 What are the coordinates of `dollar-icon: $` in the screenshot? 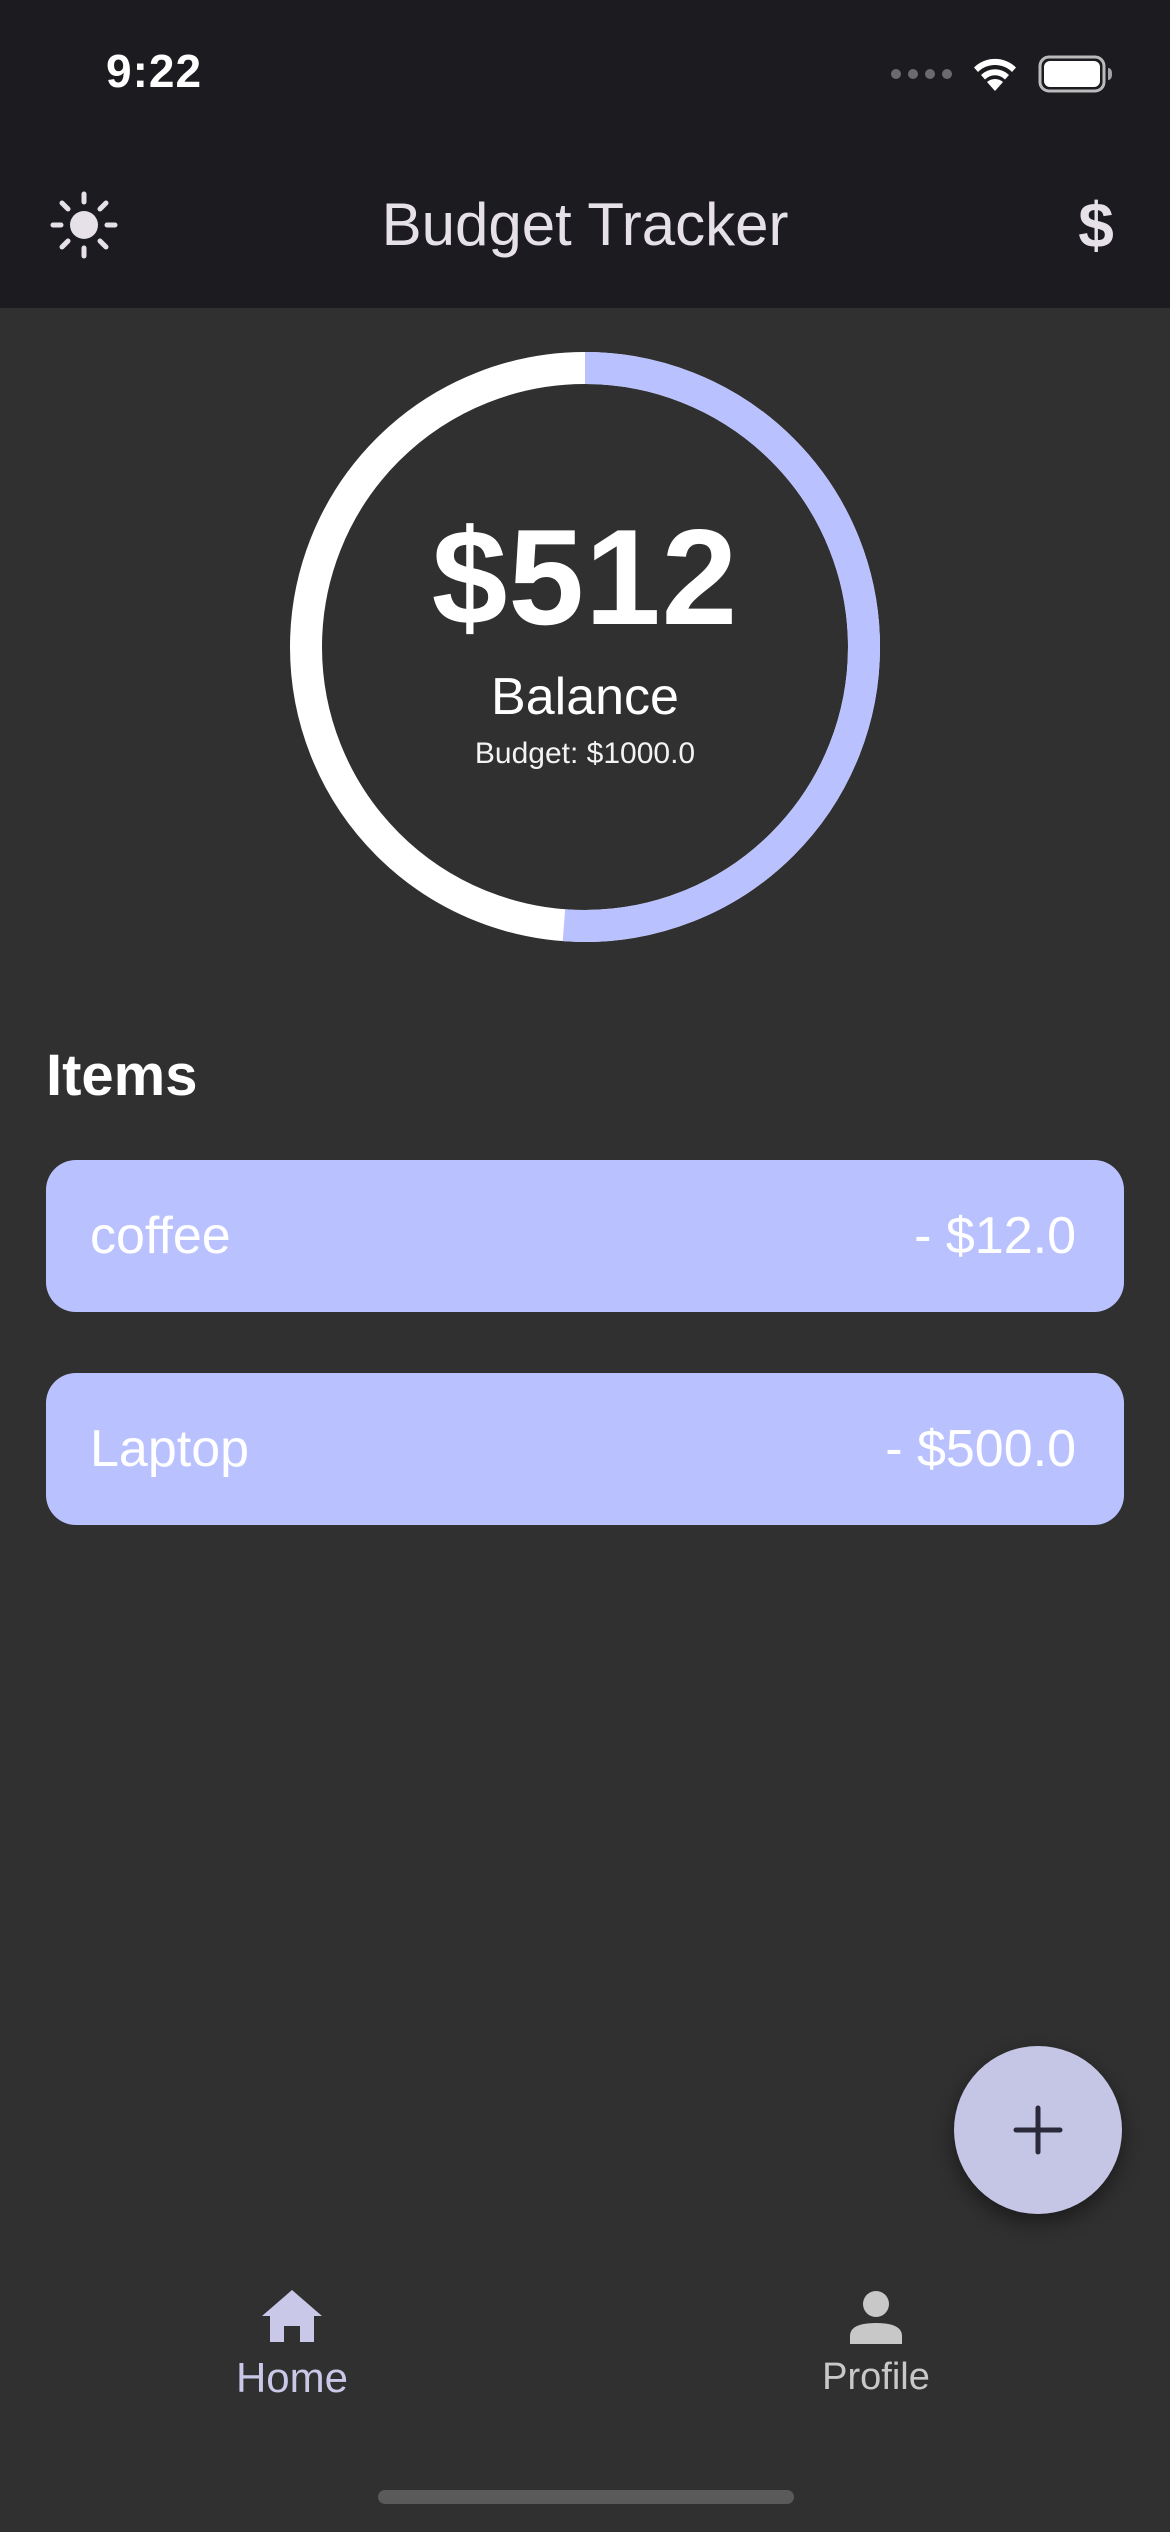 It's located at (1096, 225).